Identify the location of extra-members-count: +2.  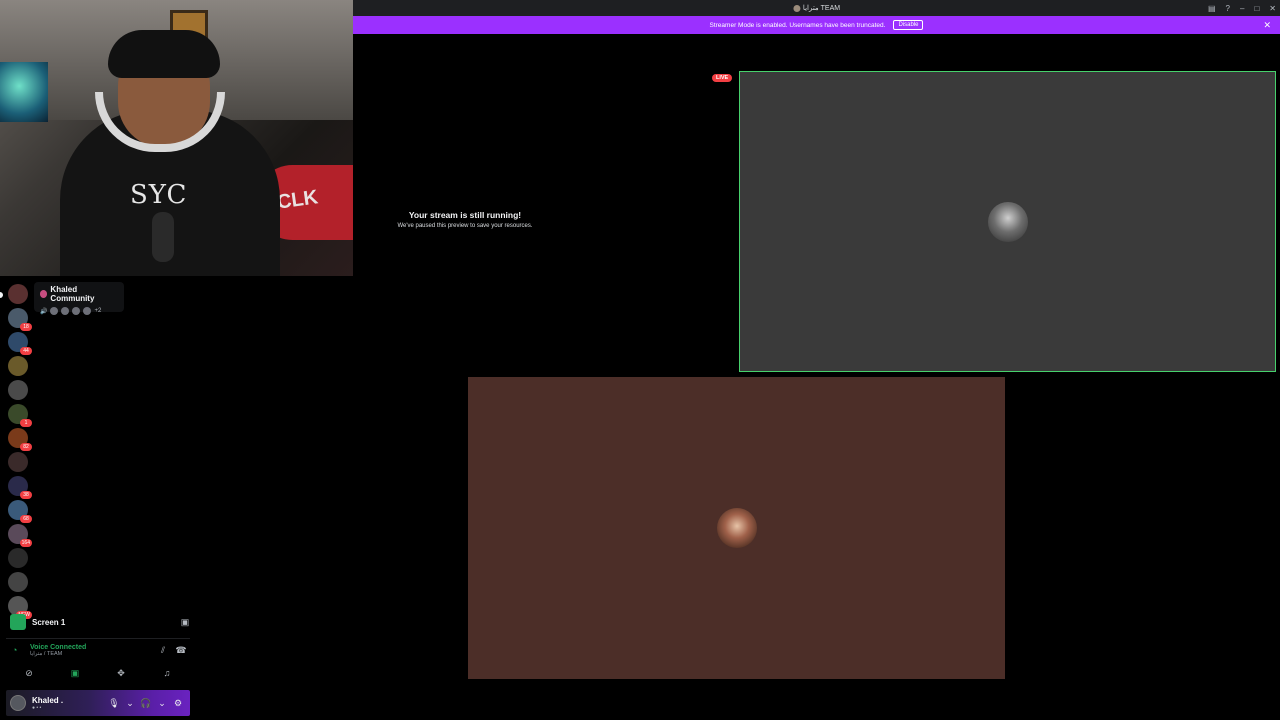
(98, 311).